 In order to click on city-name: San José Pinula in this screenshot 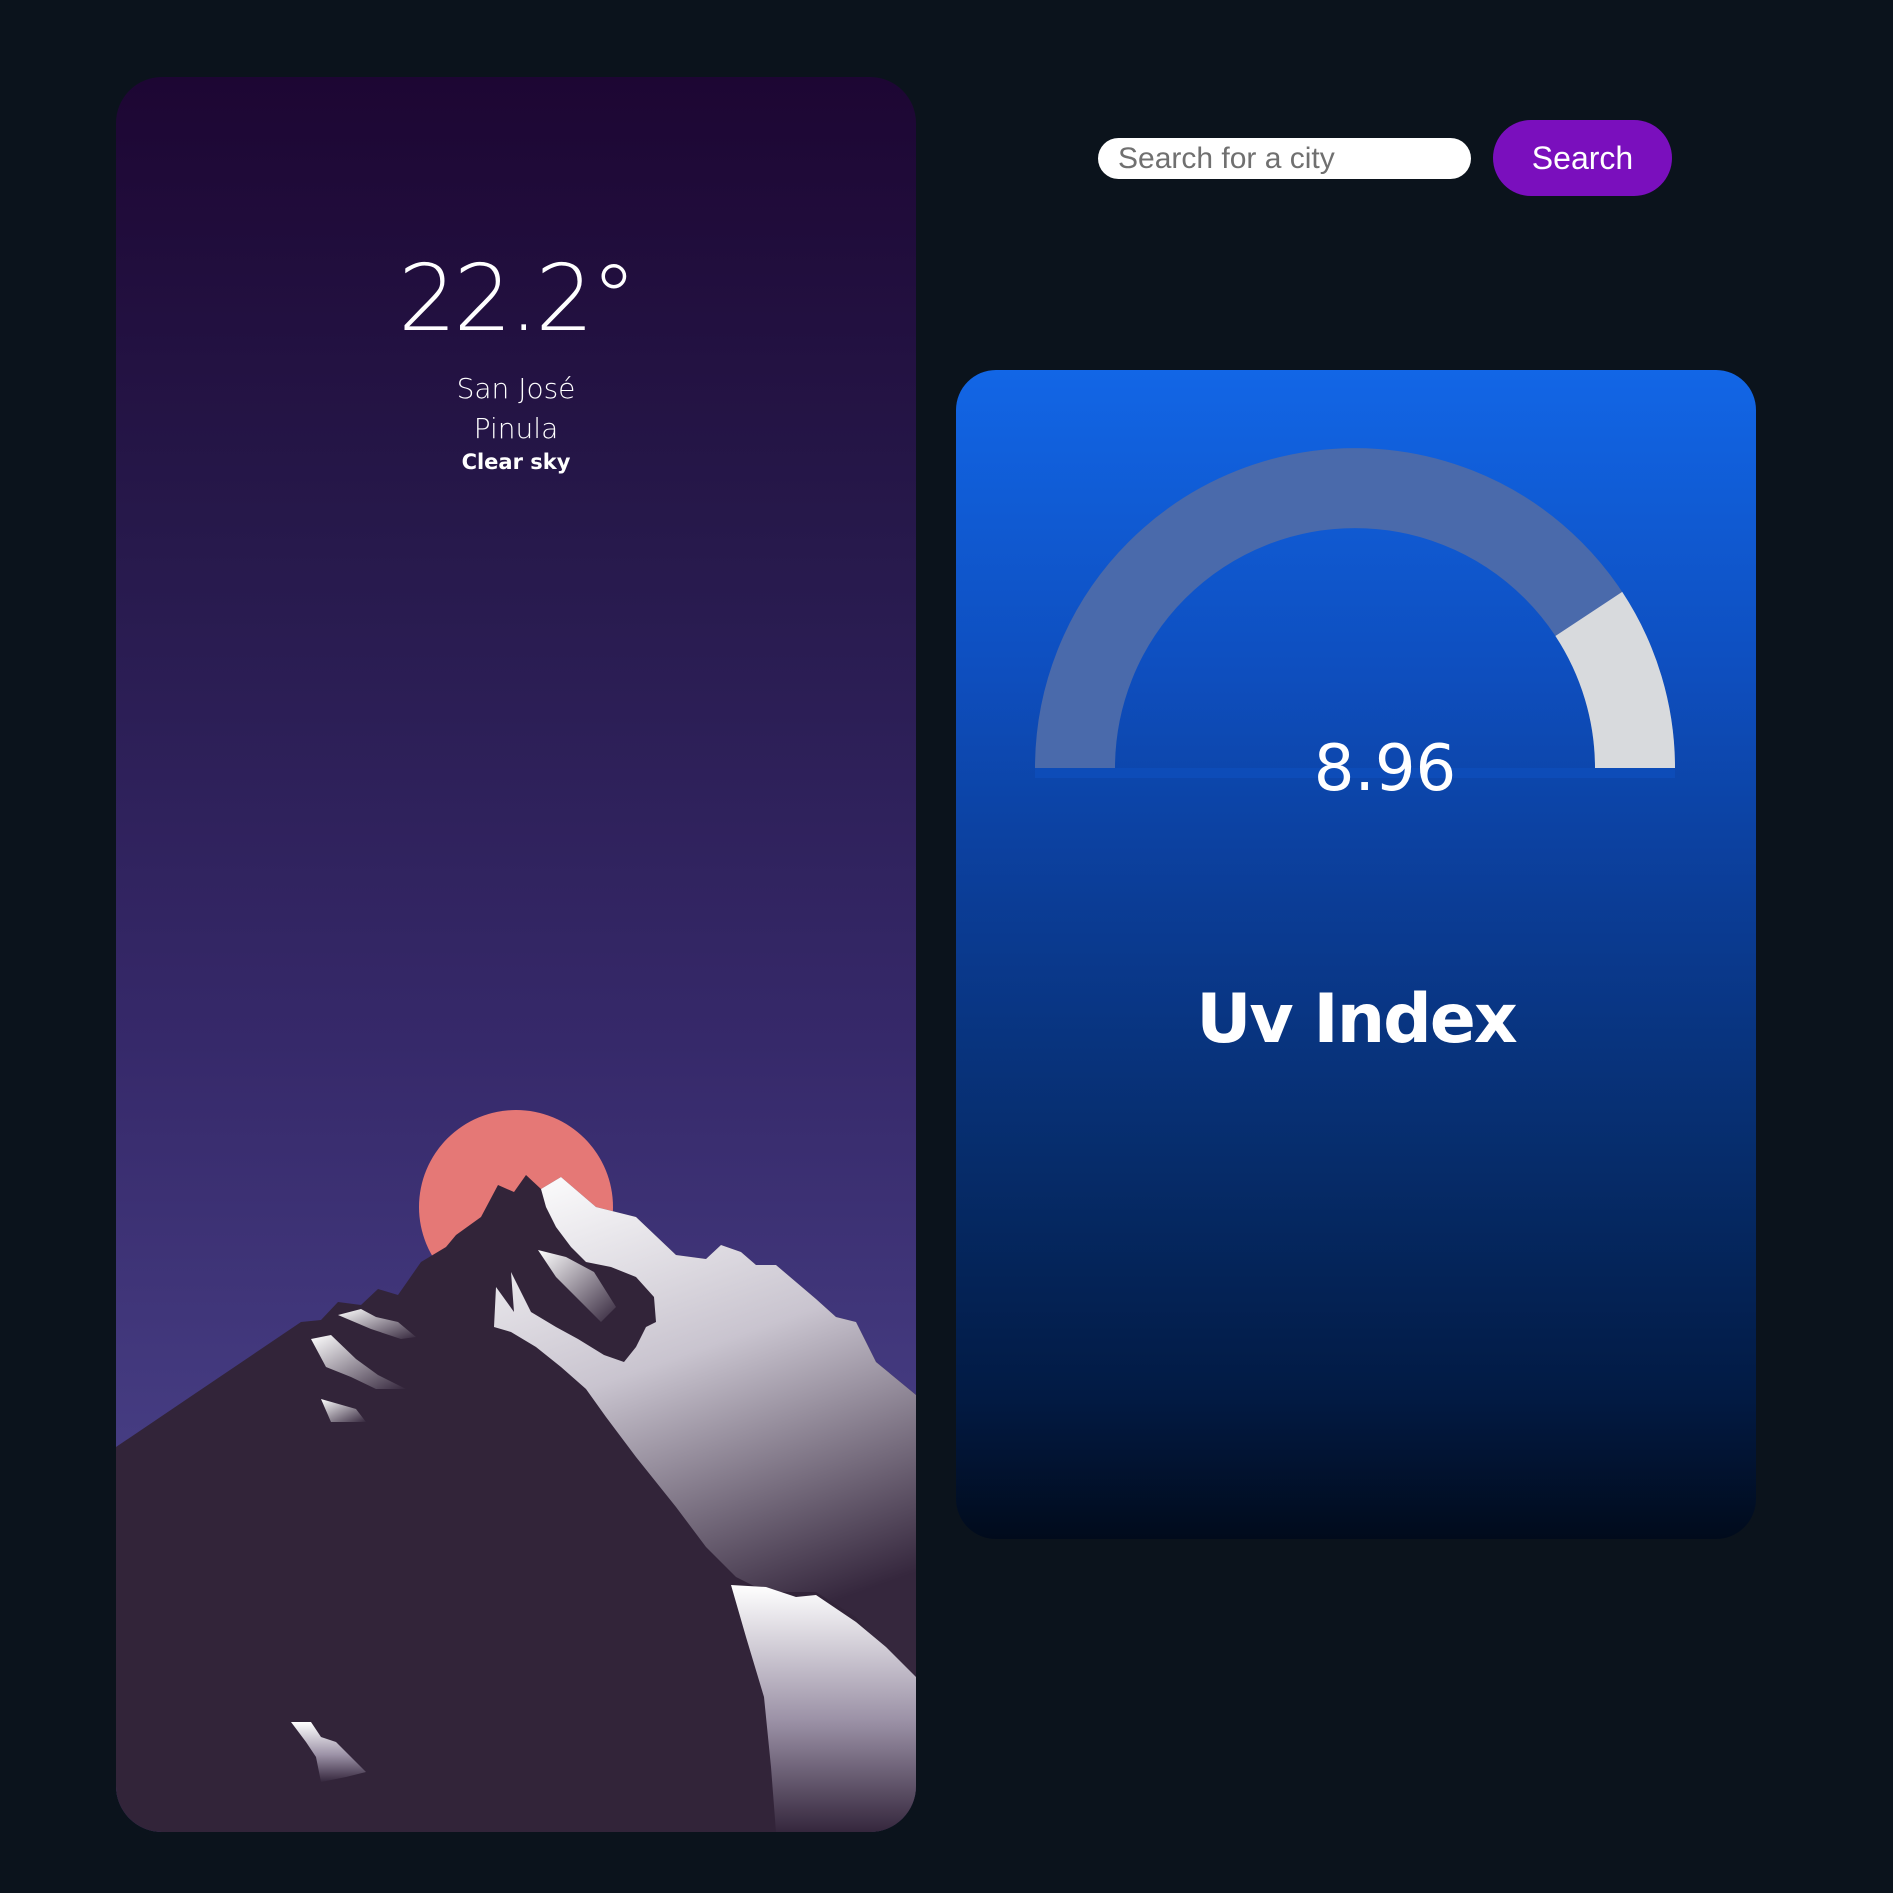, I will do `click(516, 409)`.